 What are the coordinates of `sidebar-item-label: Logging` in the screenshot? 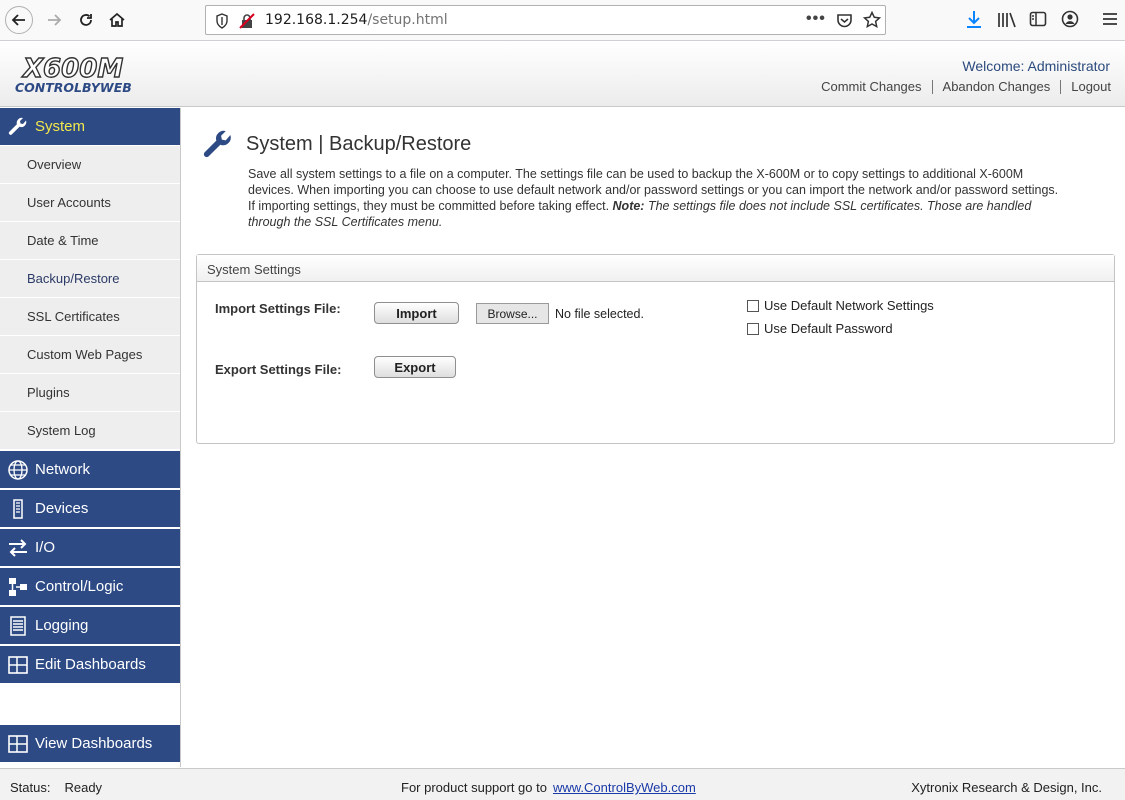 It's located at (62, 625).